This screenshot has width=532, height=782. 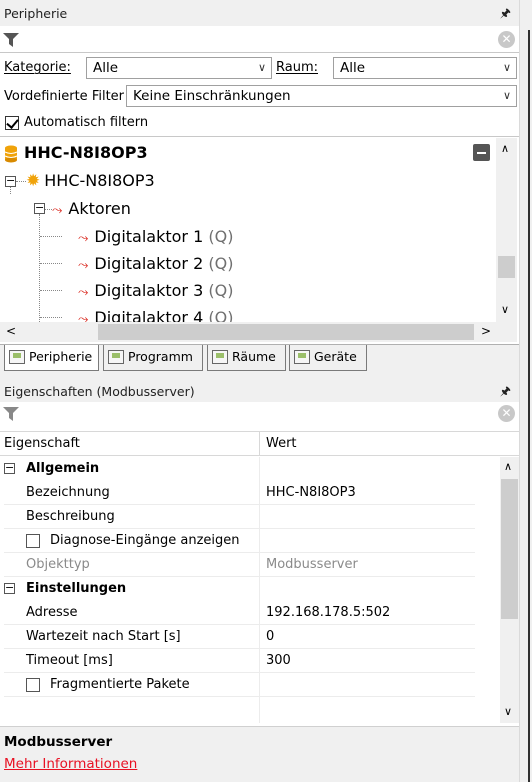 I want to click on property-name: Diagnose-Eingänge anzeigen, so click(x=145, y=540).